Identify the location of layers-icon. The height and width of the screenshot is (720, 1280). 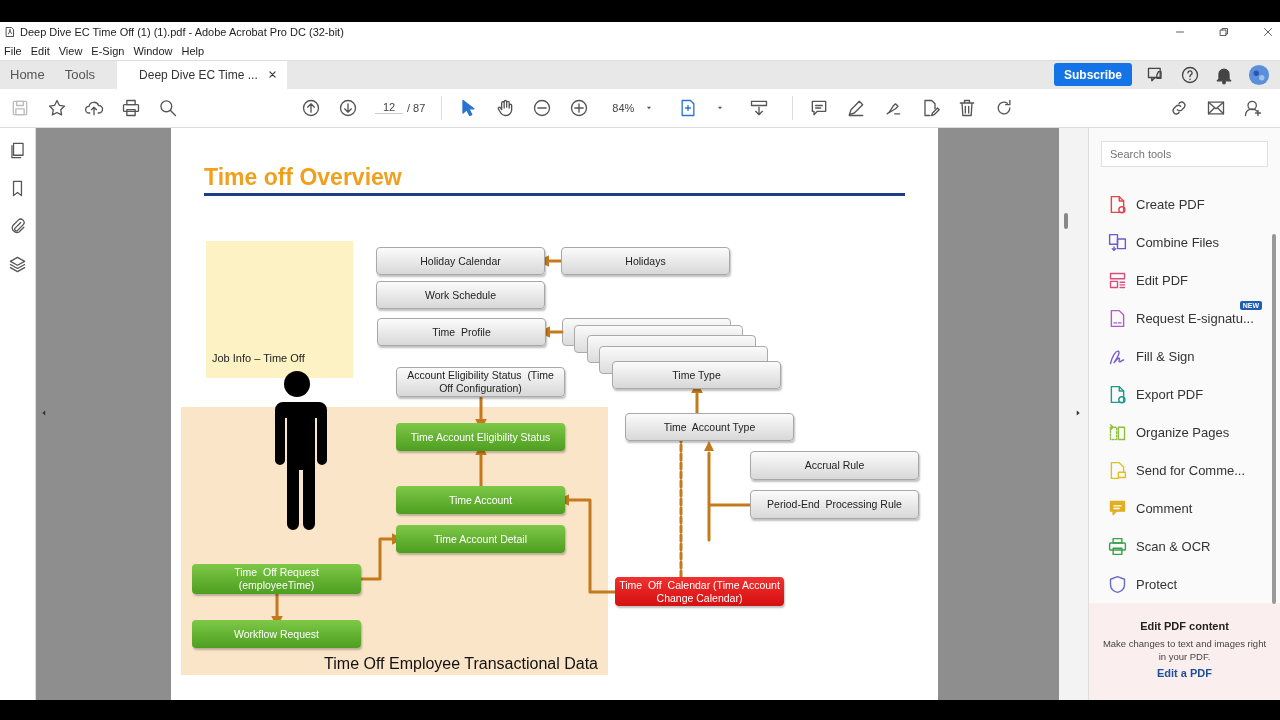
(17, 264).